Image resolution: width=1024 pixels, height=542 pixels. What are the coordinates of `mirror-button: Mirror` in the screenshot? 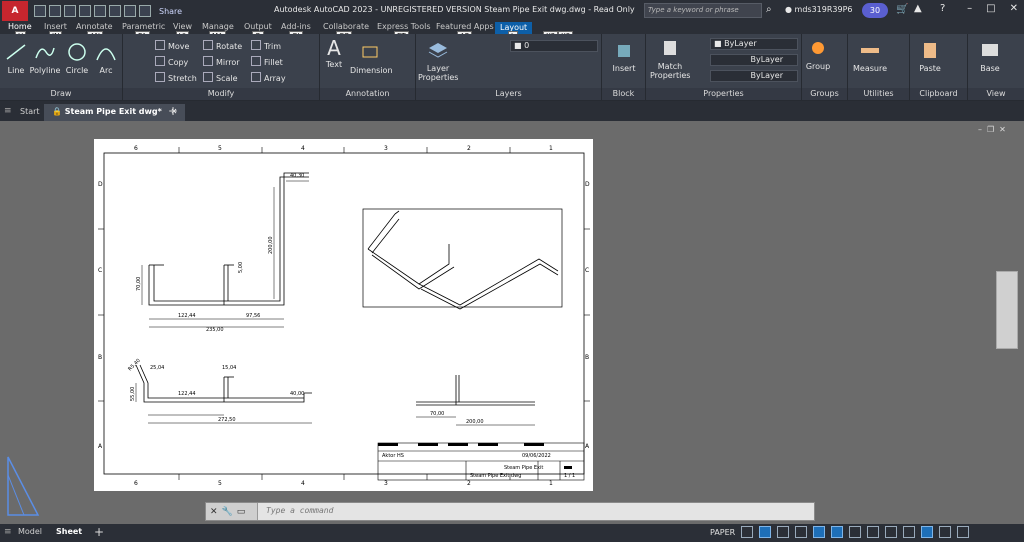 It's located at (221, 61).